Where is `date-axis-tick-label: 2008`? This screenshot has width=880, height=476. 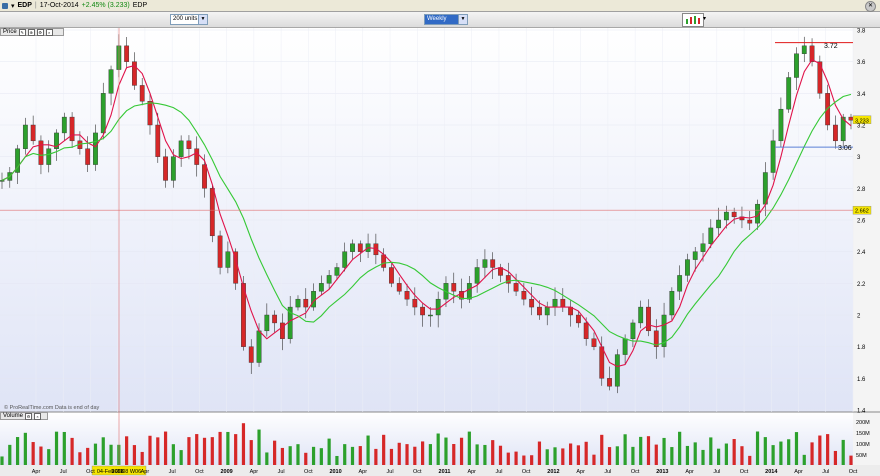 date-axis-tick-label: 2008 is located at coordinates (118, 472).